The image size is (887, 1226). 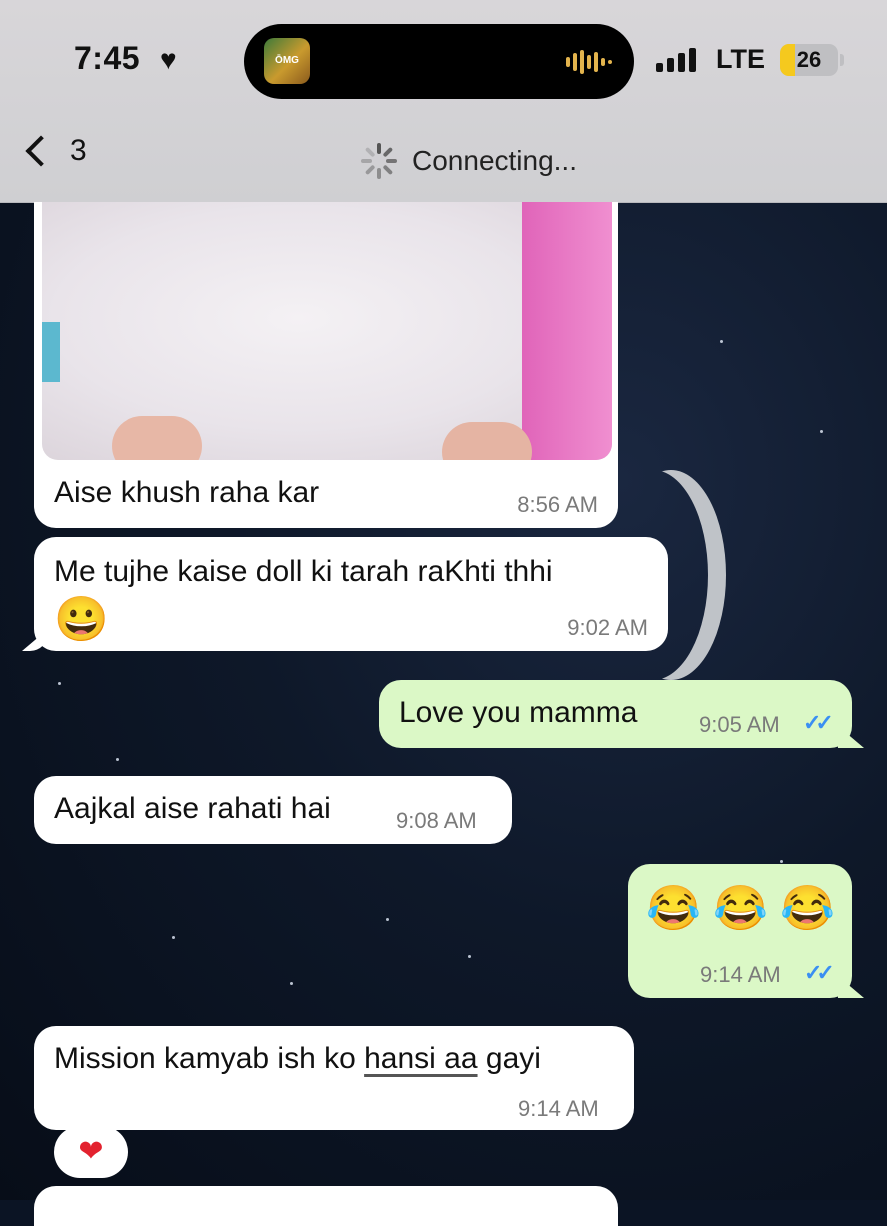 I want to click on message-time: 8:56 AM, so click(x=557, y=504).